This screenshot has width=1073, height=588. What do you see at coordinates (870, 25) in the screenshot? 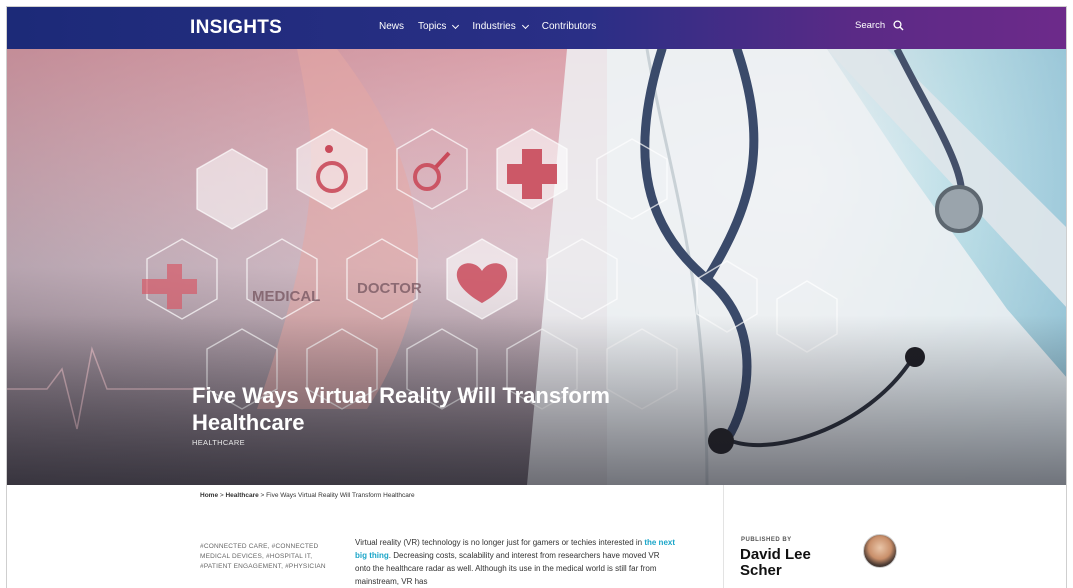
I see `search-label: Search` at bounding box center [870, 25].